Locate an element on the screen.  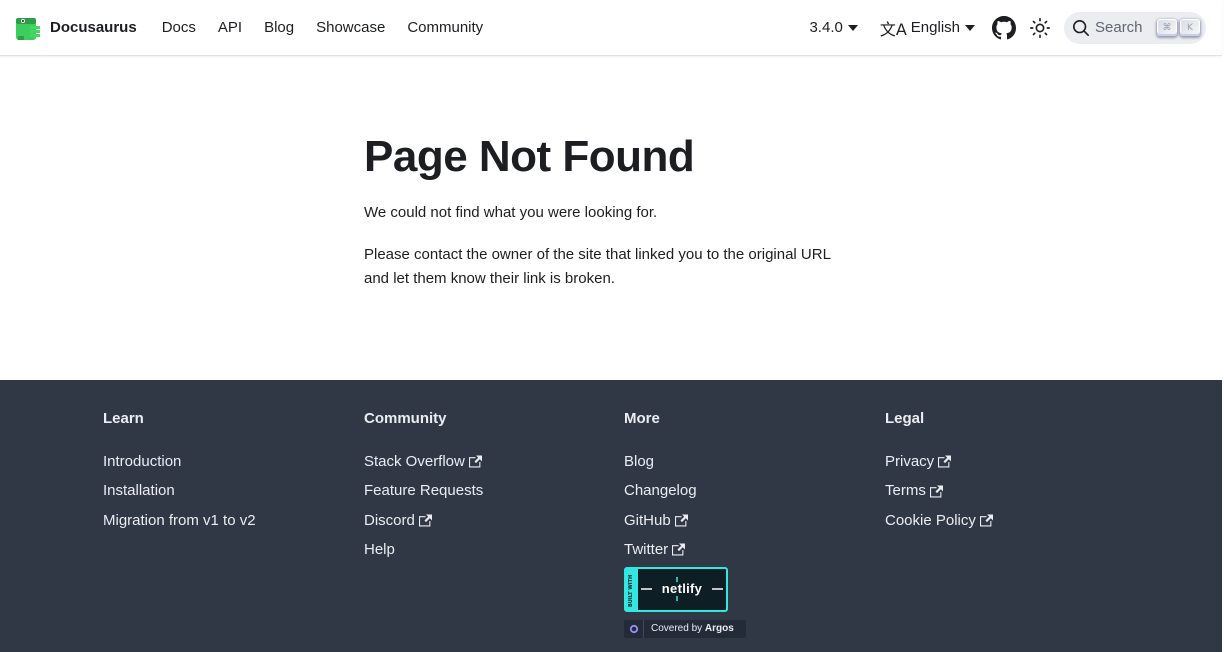
footer-link-privacy: Privacy is located at coordinates (939, 461).